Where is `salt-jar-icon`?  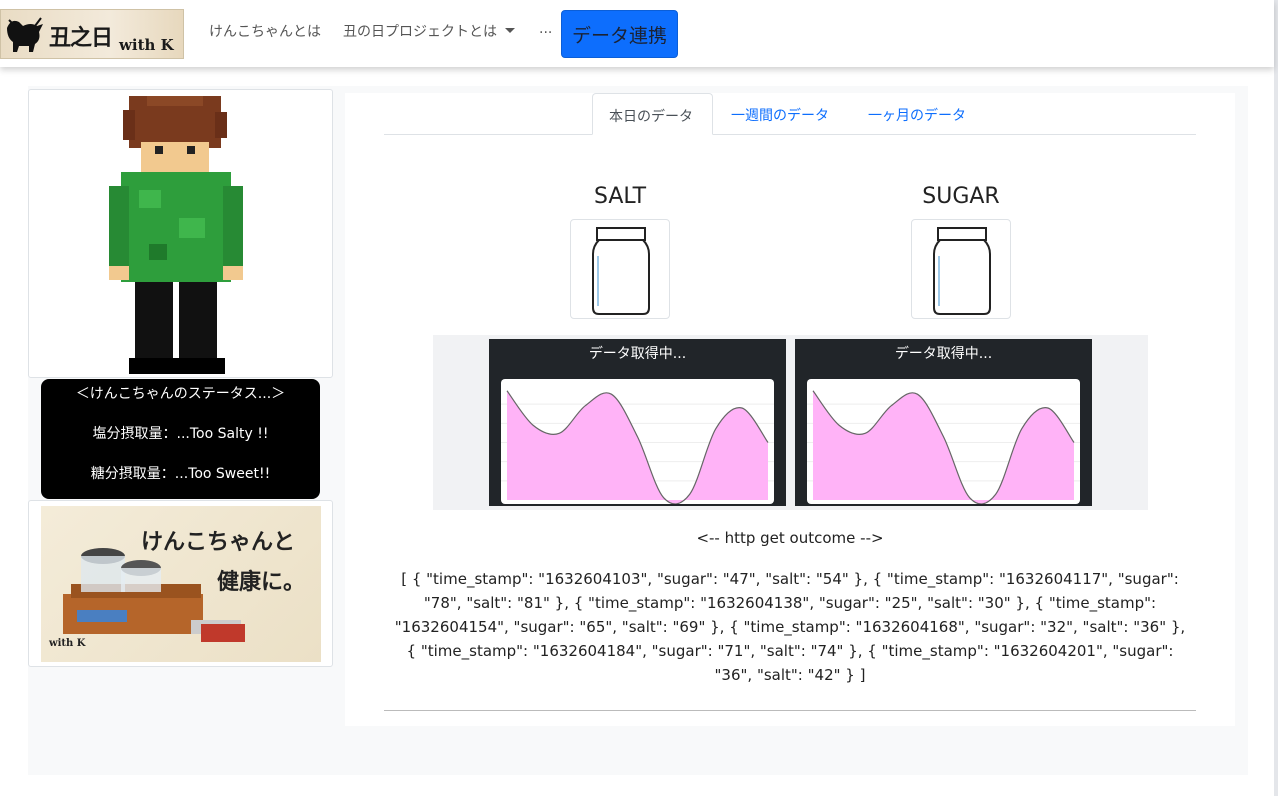
salt-jar-icon is located at coordinates (621, 271).